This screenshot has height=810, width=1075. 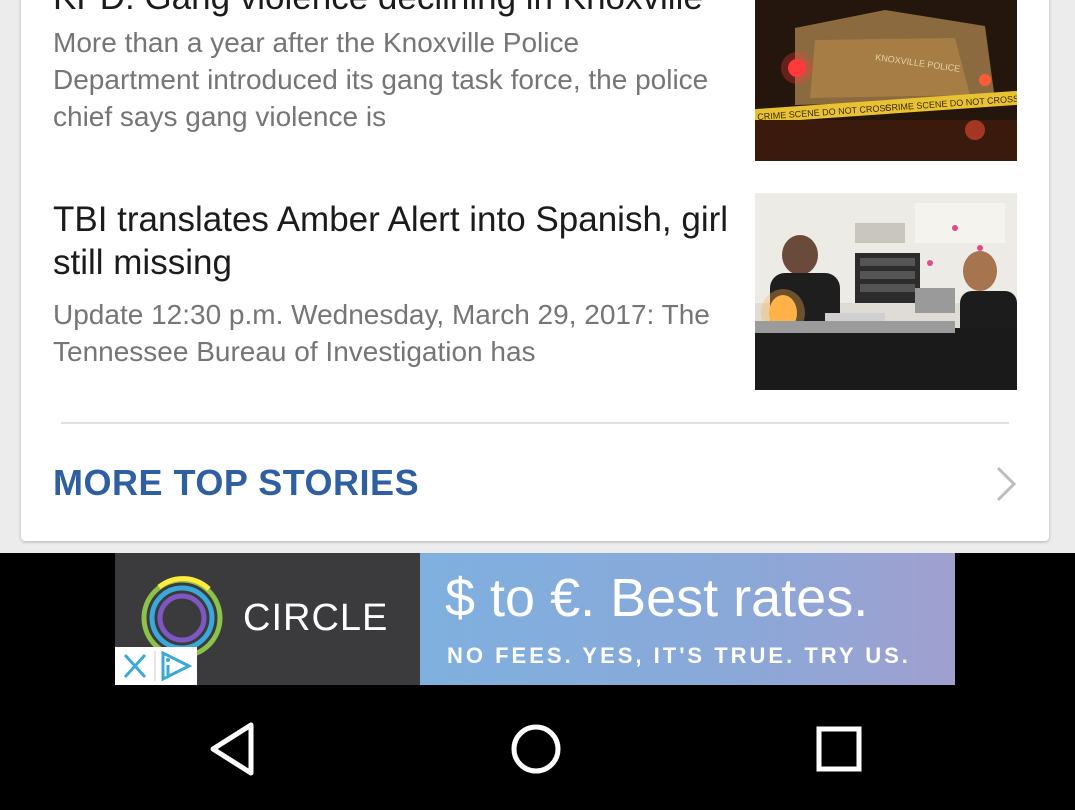 What do you see at coordinates (657, 598) in the screenshot?
I see `ad-headline: $ to €. Best rates.` at bounding box center [657, 598].